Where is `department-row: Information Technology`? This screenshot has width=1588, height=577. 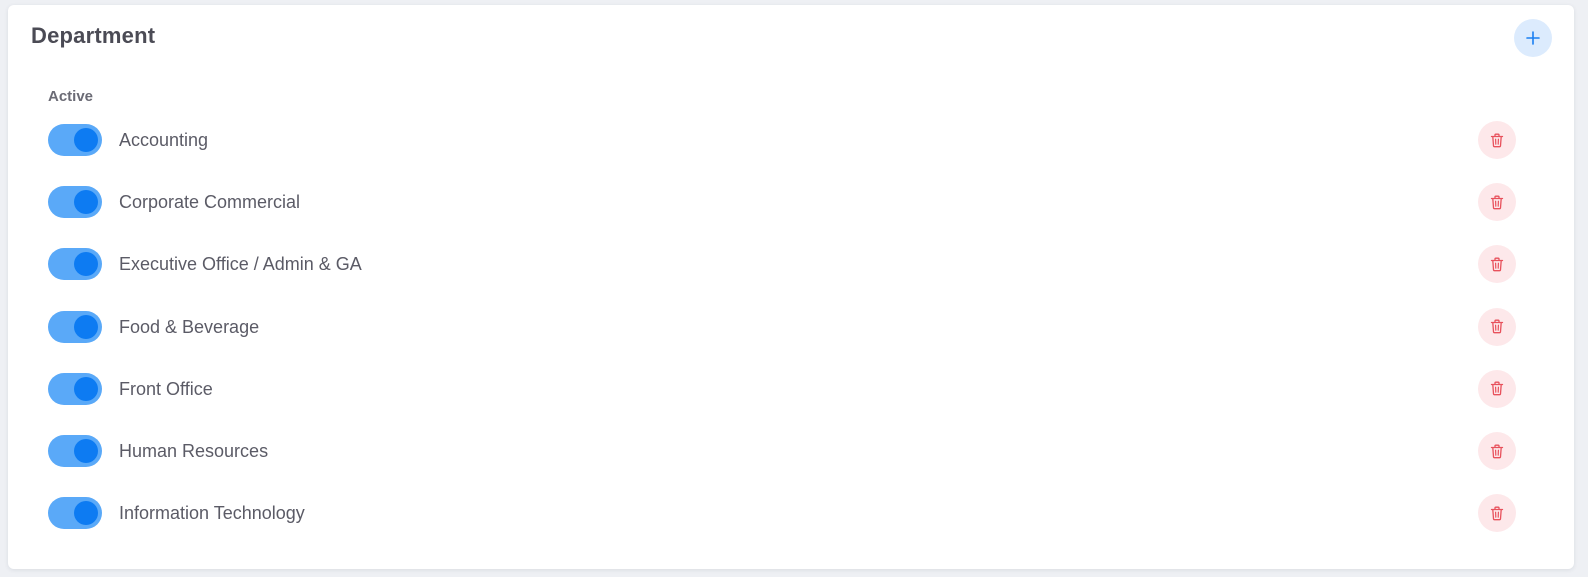
department-row: Information Technology is located at coordinates (792, 513).